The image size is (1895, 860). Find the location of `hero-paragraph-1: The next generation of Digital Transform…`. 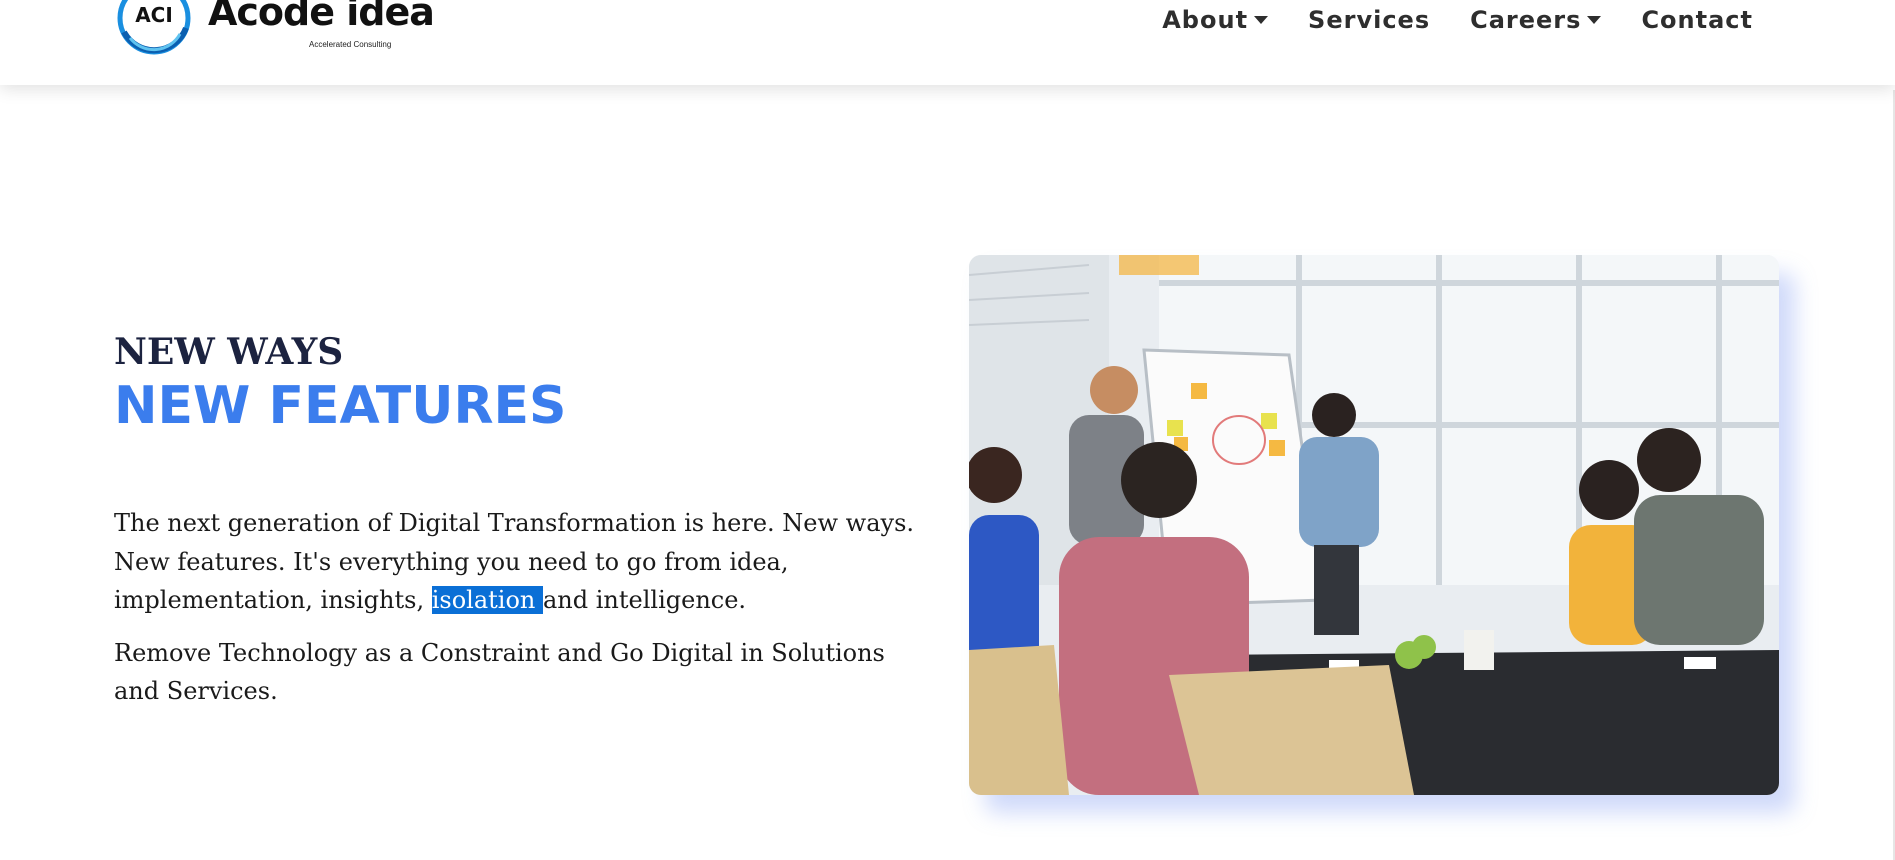

hero-paragraph-1: The next generation of Digital Transform… is located at coordinates (524, 562).